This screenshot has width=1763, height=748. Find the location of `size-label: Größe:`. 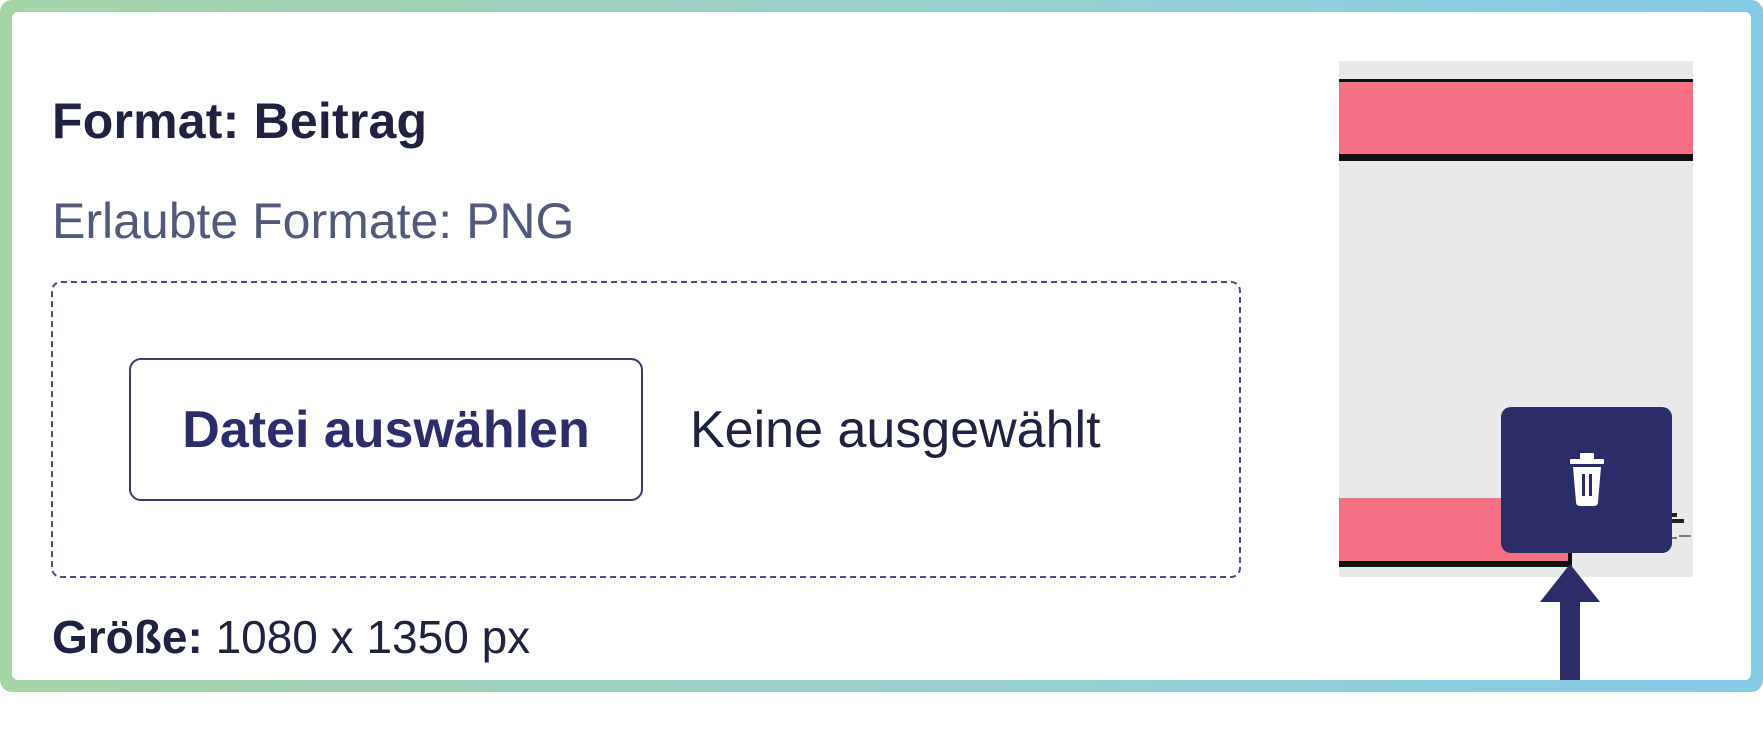

size-label: Größe: is located at coordinates (127, 637).